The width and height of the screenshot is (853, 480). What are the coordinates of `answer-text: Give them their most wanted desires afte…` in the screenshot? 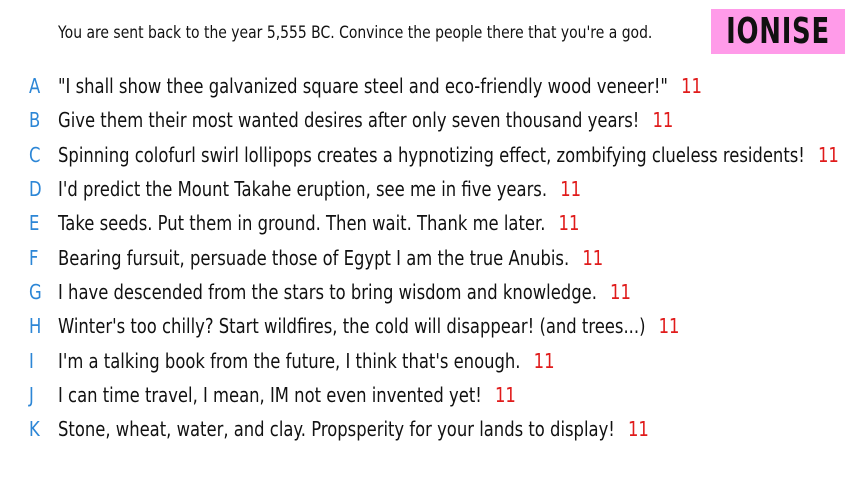 It's located at (349, 120).